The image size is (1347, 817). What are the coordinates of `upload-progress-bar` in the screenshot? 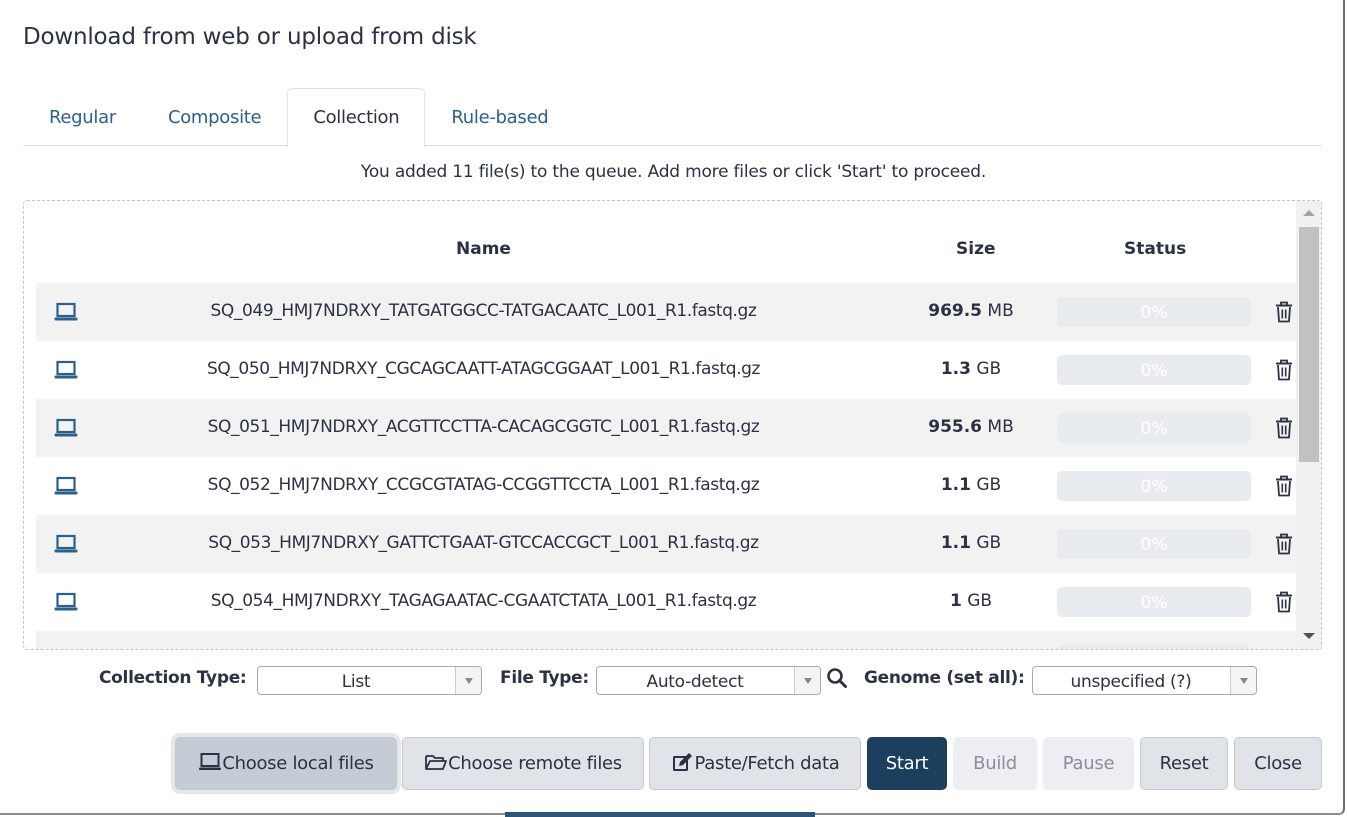 It's located at (1154, 647).